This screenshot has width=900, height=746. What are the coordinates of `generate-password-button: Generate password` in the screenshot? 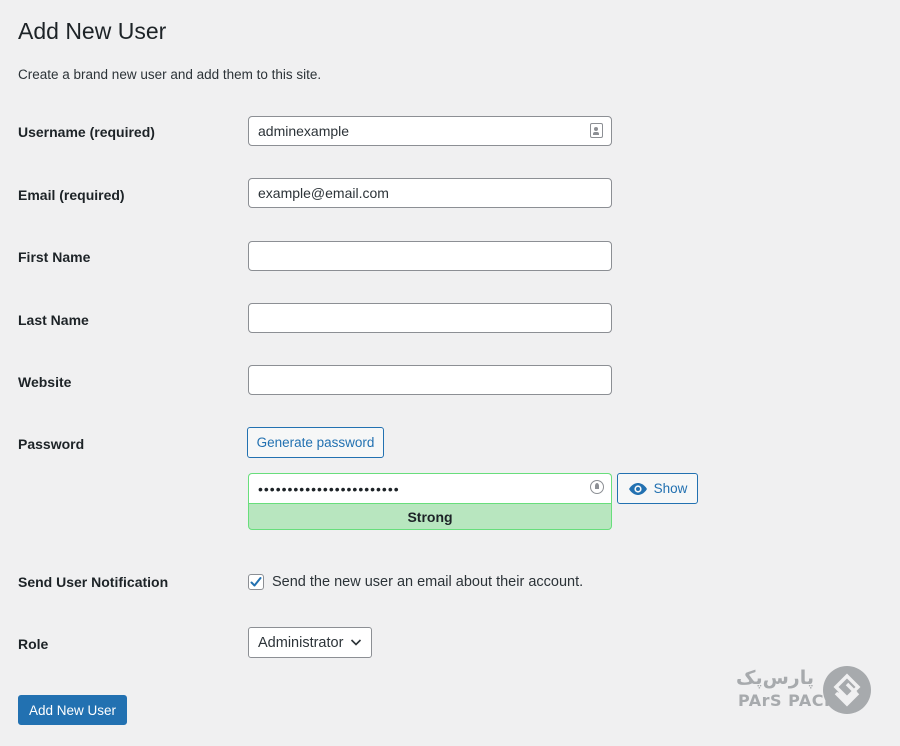 It's located at (315, 442).